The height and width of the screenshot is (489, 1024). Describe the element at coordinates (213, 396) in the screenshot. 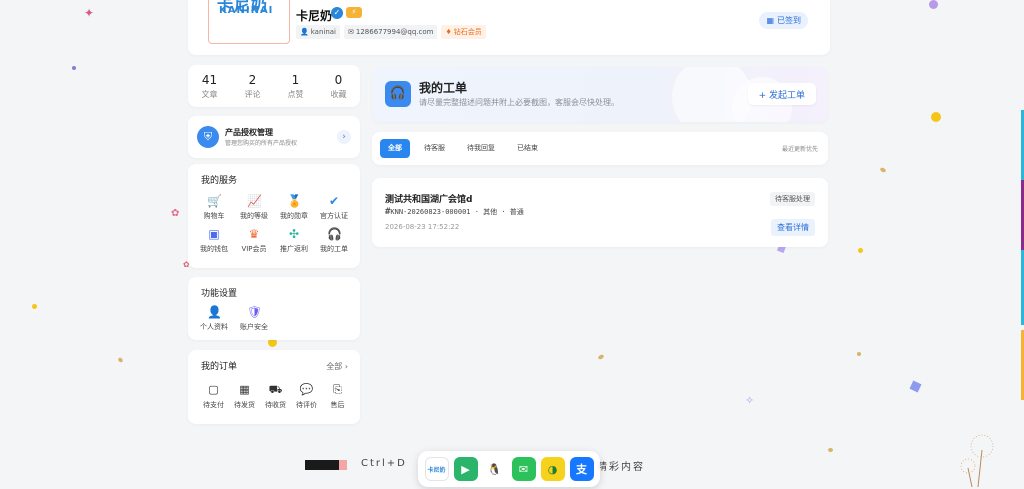

I see `order-item-0: ▢ 待支付` at that location.